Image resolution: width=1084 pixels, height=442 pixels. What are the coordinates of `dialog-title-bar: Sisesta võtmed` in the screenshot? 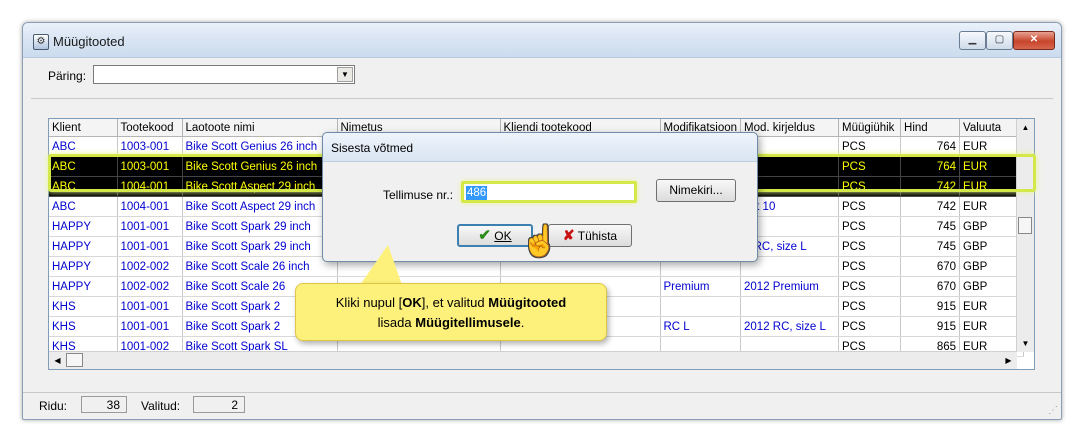 It's located at (540, 147).